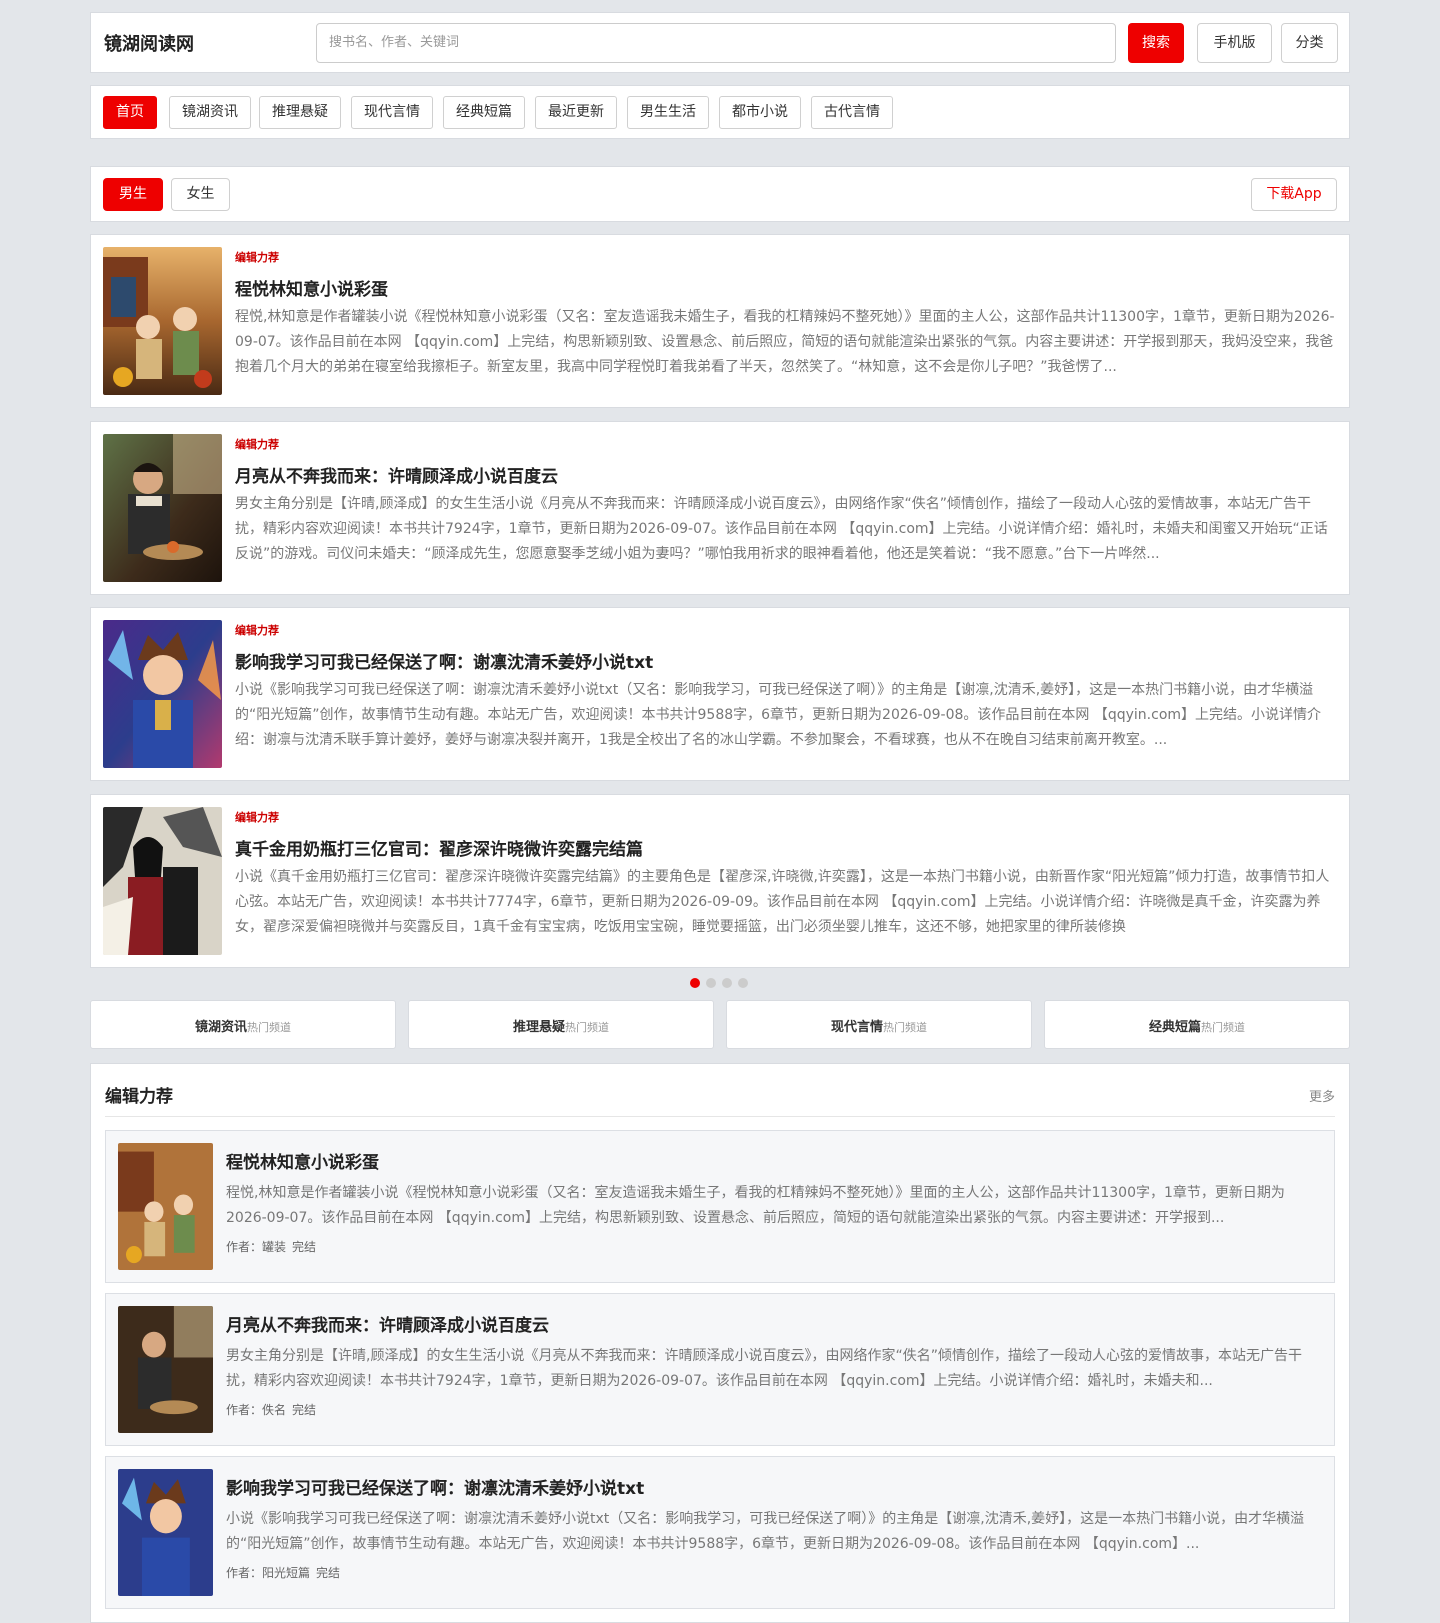 Image resolution: width=1440 pixels, height=1623 pixels. Describe the element at coordinates (1156, 43) in the screenshot. I see `search-button: 搜索` at that location.